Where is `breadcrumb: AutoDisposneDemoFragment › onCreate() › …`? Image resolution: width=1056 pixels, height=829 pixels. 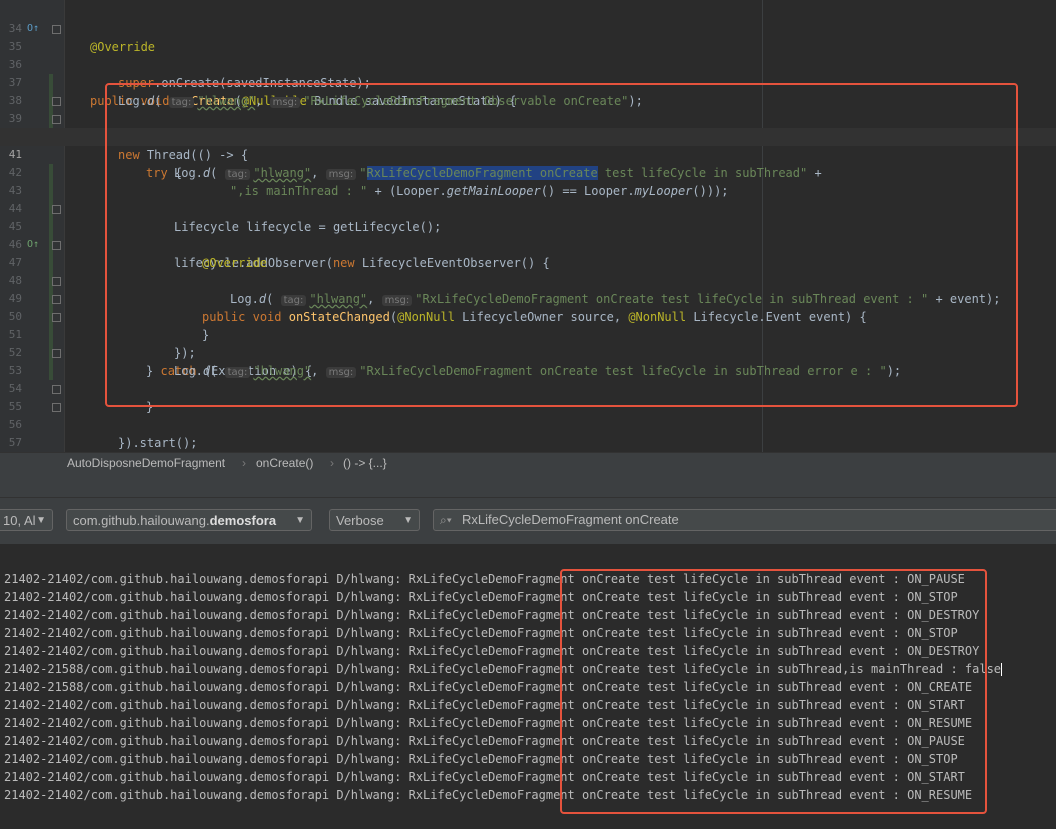
breadcrumb: AutoDisposneDemoFragment › onCreate() › … is located at coordinates (528, 462).